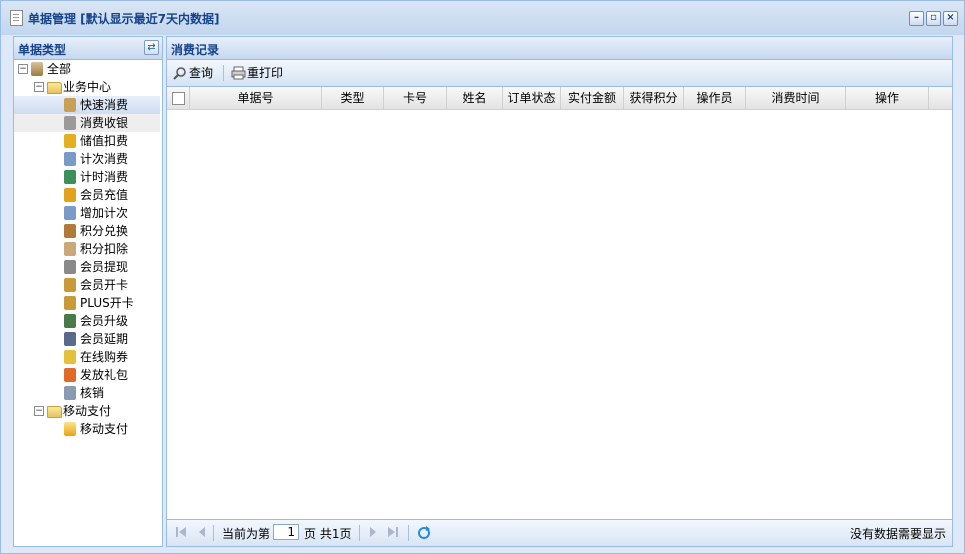  I want to click on page-prefix-text: 当前为第, so click(246, 534).